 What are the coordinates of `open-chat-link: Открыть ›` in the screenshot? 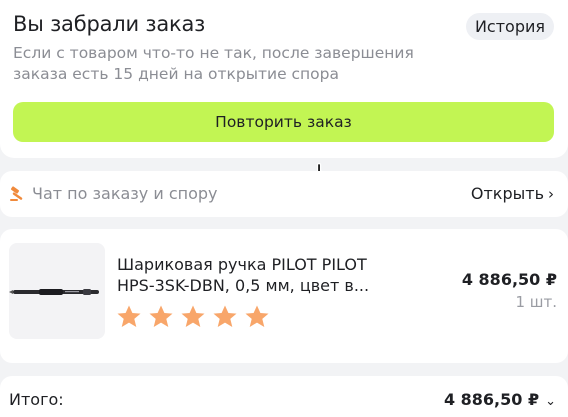 It's located at (512, 193).